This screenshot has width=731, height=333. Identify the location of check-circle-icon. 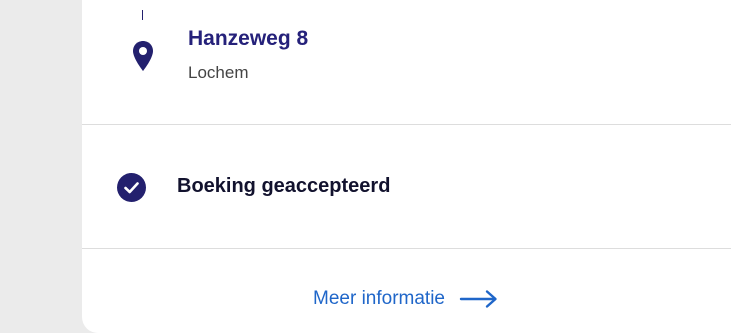
(131, 187).